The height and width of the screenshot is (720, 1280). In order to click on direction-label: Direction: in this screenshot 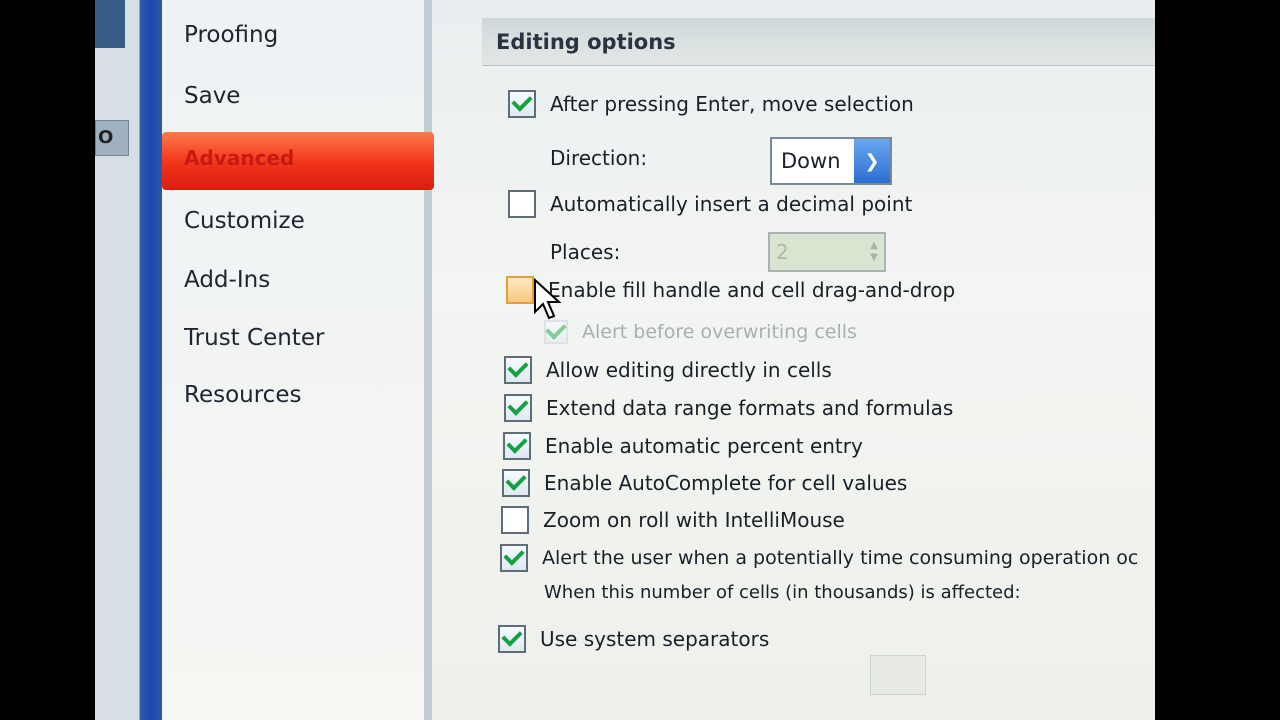, I will do `click(599, 158)`.